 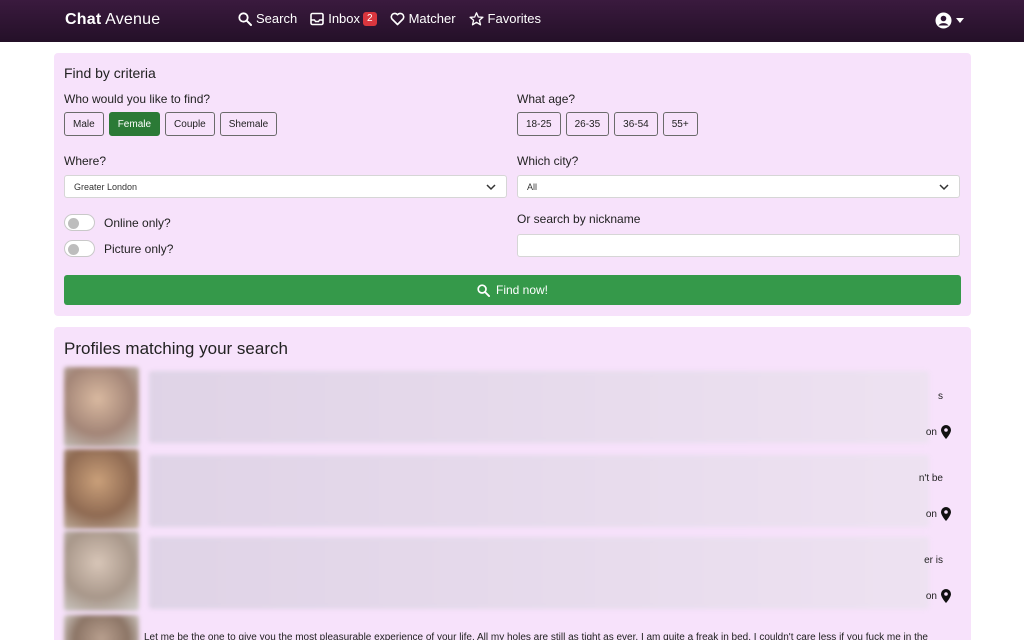 I want to click on gender-male-button: Male, so click(x=84, y=124).